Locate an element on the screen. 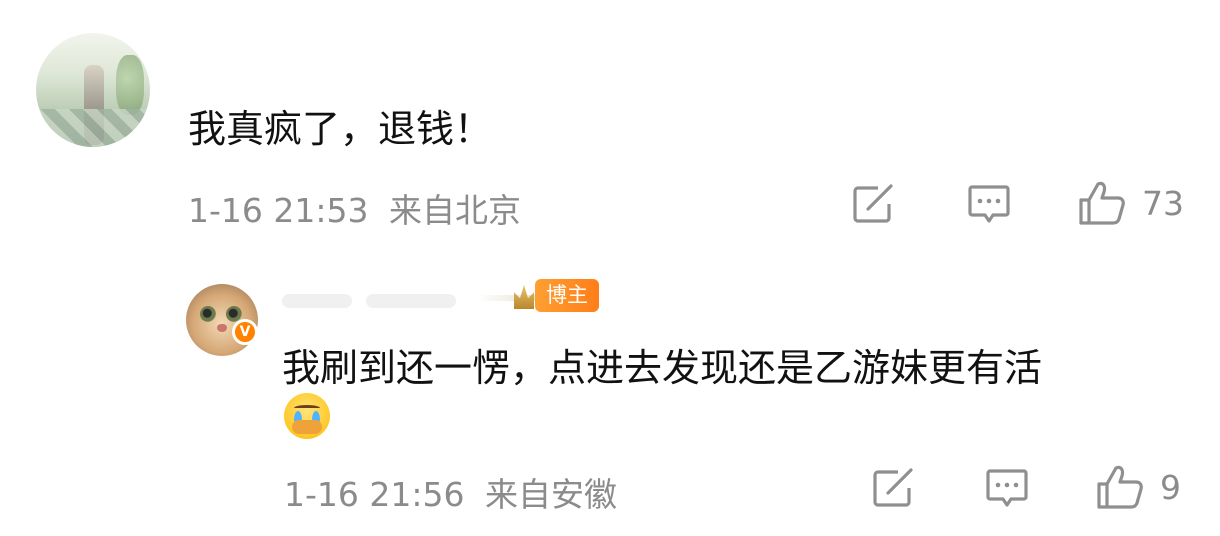 This screenshot has height=536, width=1220. crown-badge-icon is located at coordinates (507, 297).